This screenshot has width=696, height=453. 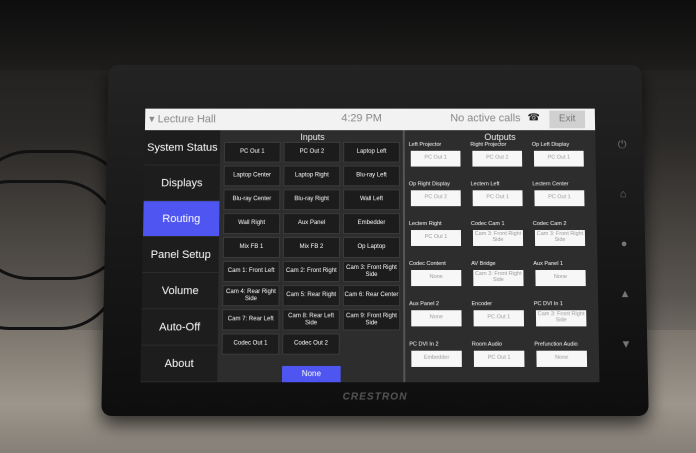 What do you see at coordinates (252, 176) in the screenshot?
I see `input-button: Laptop Center` at bounding box center [252, 176].